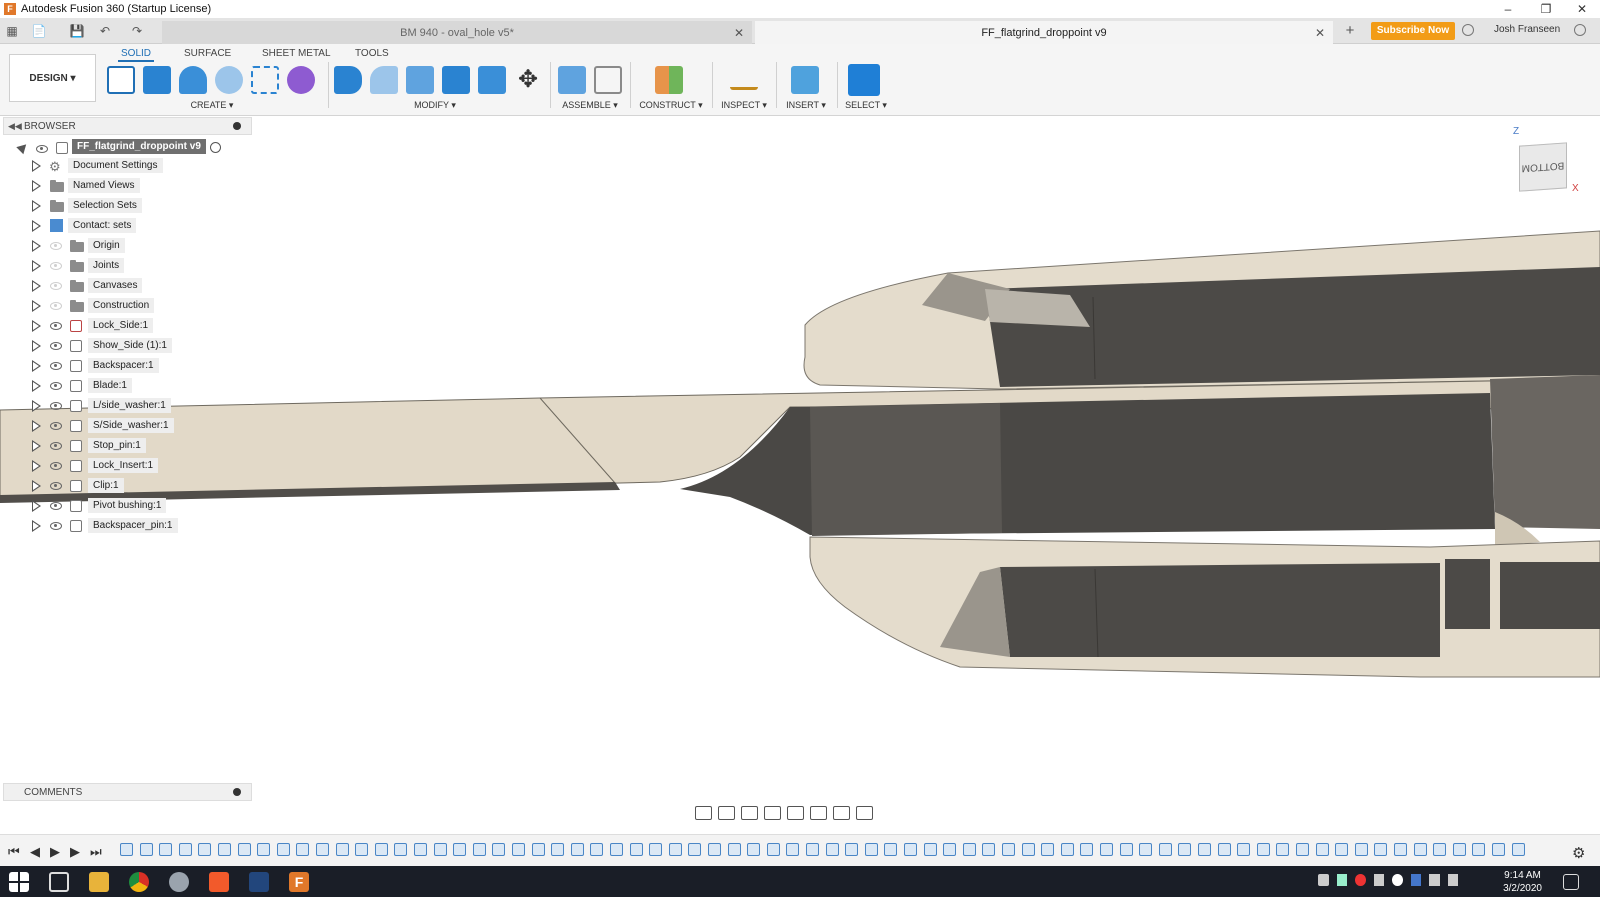  Describe the element at coordinates (372, 53) in the screenshot. I see `tab-tools: TOOLS` at that location.